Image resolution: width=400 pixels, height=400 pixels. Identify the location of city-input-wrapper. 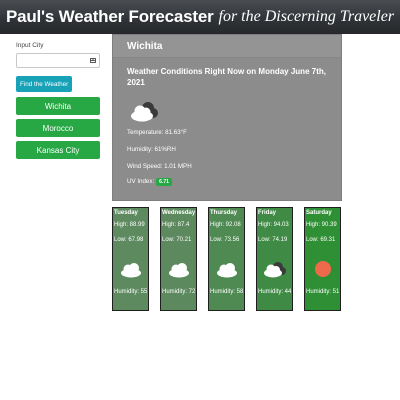
(58, 62).